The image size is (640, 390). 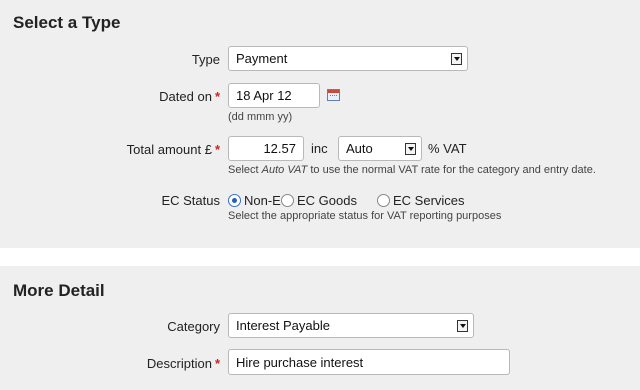 What do you see at coordinates (189, 96) in the screenshot?
I see `dated-on-label: Dated on *` at bounding box center [189, 96].